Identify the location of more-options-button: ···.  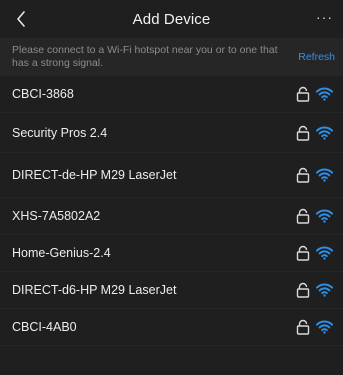
(324, 17).